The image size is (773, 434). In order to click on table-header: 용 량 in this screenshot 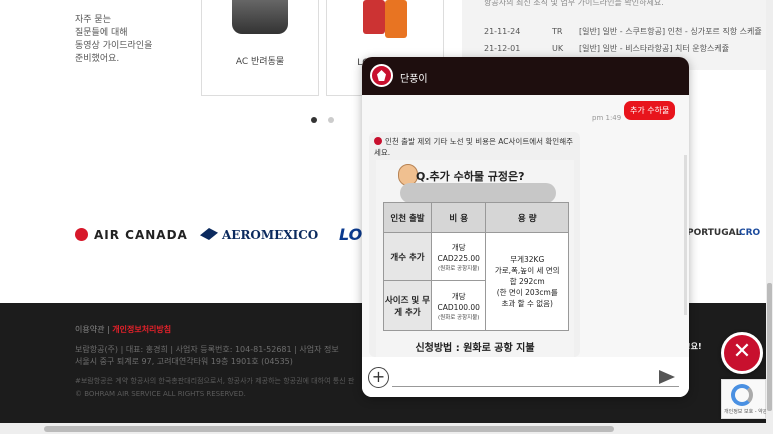, I will do `click(527, 217)`.